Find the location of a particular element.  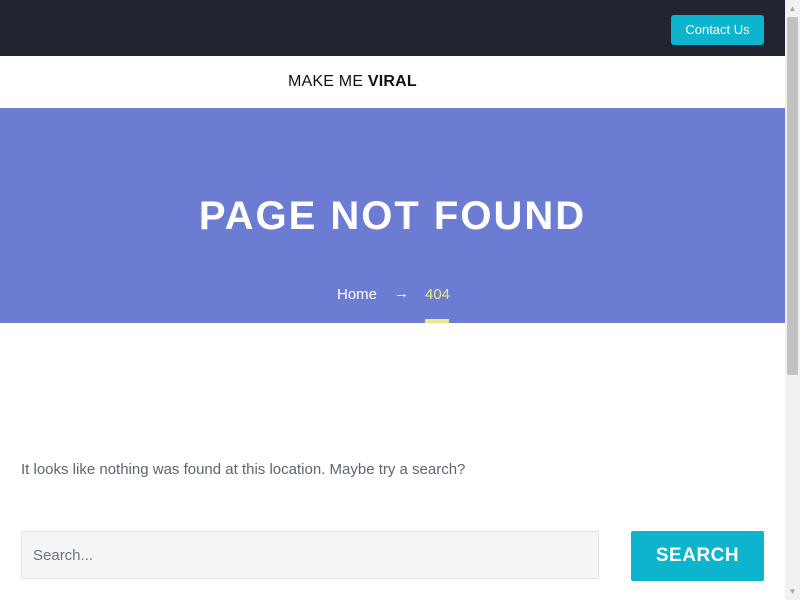

site-header: MAKE ME VIRAL is located at coordinates (392, 82).